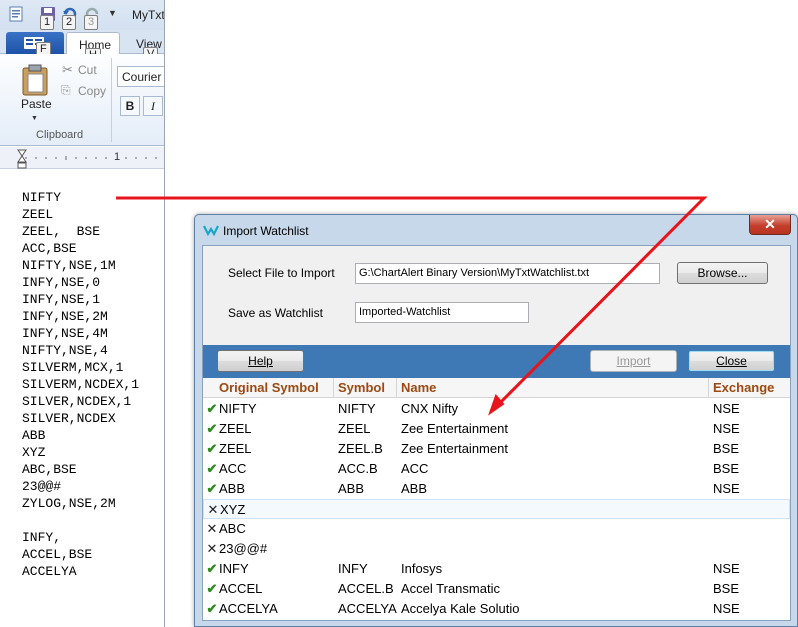 This screenshot has height=627, width=798. Describe the element at coordinates (65, 350) in the screenshot. I see `document-line: NIFTY,NSE,4` at that location.